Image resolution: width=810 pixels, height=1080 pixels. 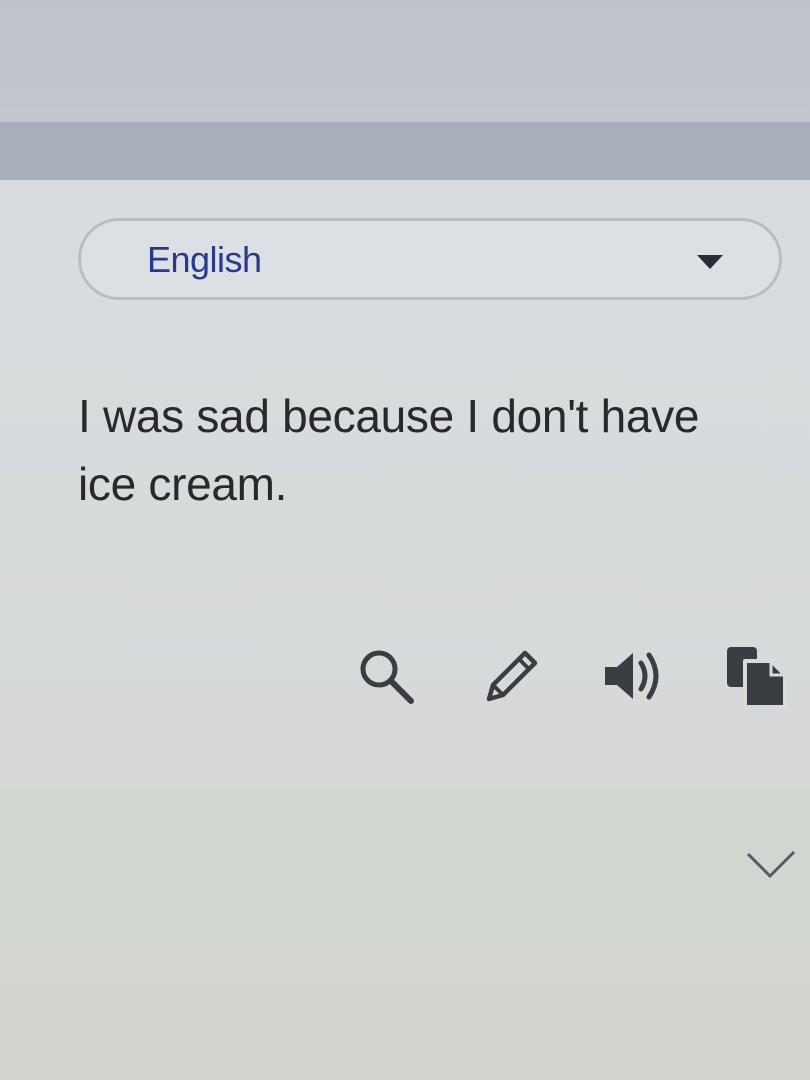 I want to click on expand-button, so click(x=770, y=863).